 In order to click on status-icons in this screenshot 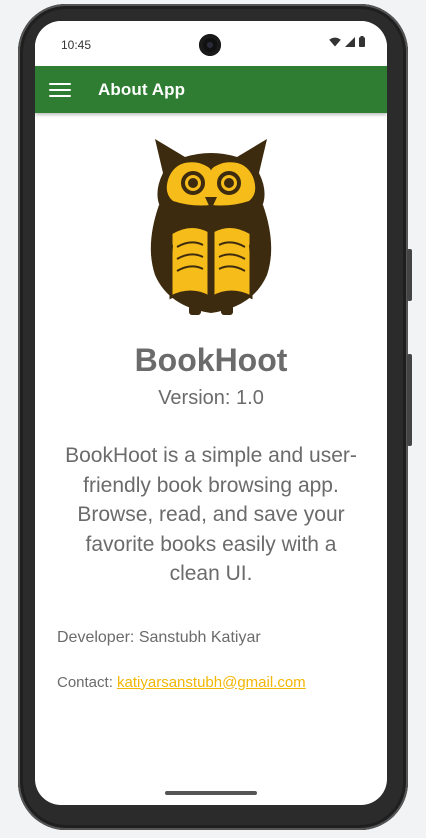, I will do `click(347, 41)`.